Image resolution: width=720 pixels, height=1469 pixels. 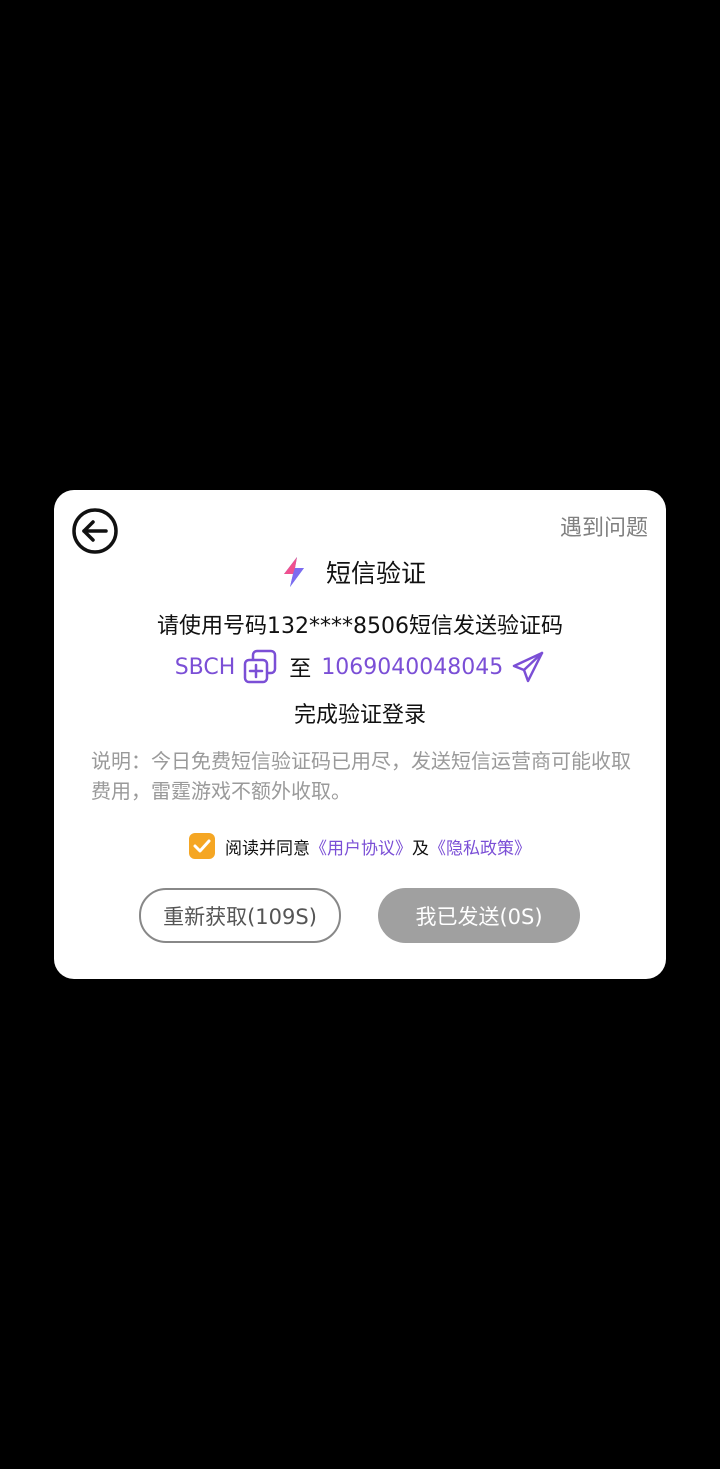 What do you see at coordinates (375, 573) in the screenshot?
I see `dialog-title: 短信验证` at bounding box center [375, 573].